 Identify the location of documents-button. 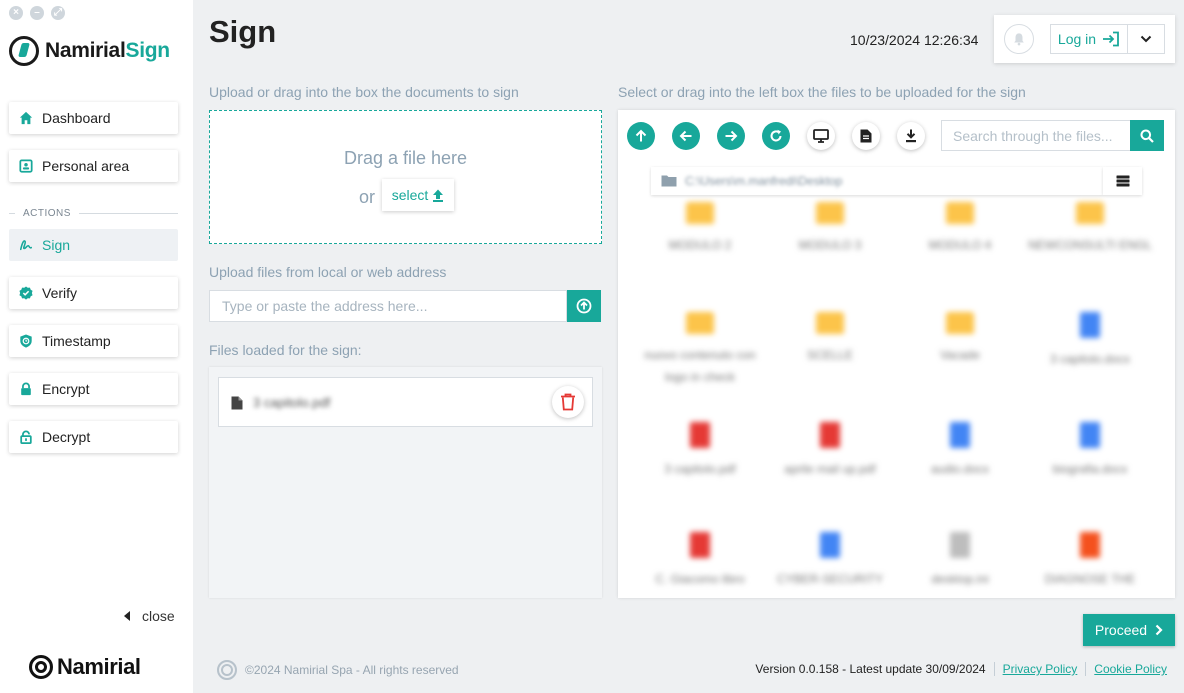
(866, 136).